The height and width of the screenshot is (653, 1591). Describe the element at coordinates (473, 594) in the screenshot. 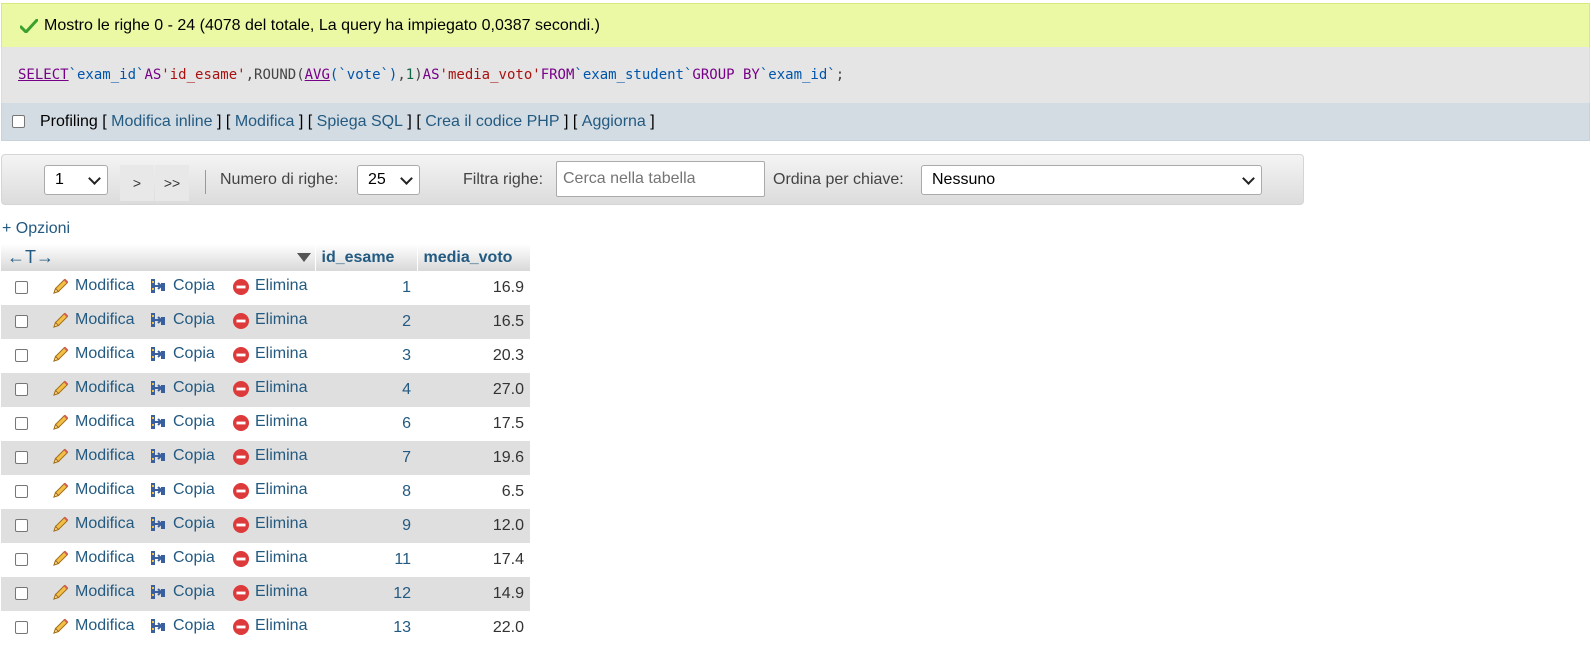

I see `media-voto-cell: 14.9` at that location.